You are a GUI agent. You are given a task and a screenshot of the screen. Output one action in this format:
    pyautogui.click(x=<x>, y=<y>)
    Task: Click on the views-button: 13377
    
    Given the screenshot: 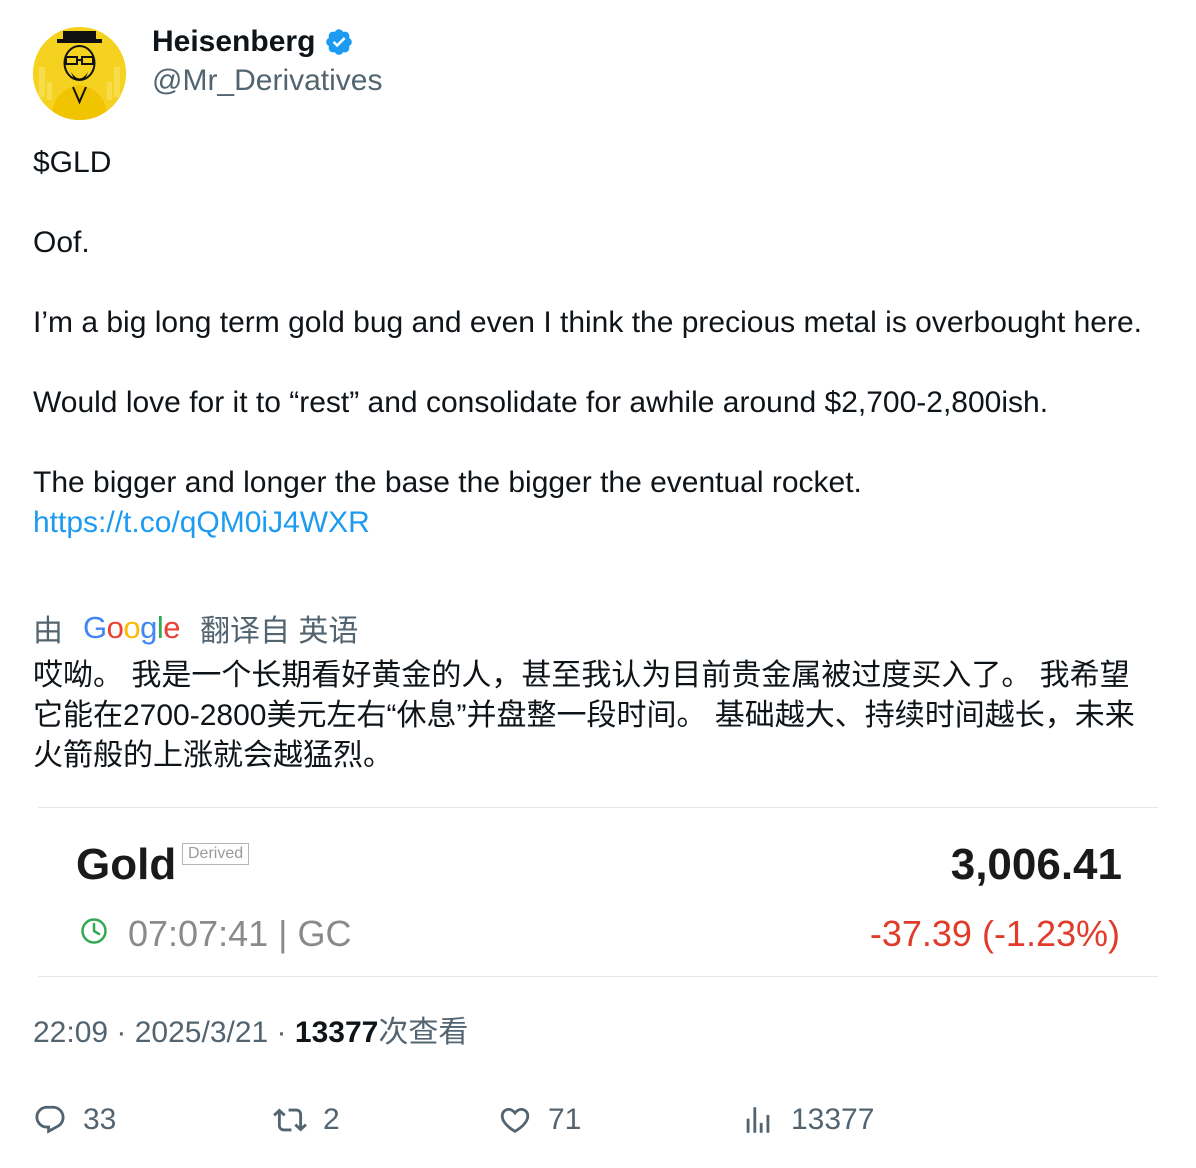 What is the action you would take?
    pyautogui.click(x=807, y=1120)
    